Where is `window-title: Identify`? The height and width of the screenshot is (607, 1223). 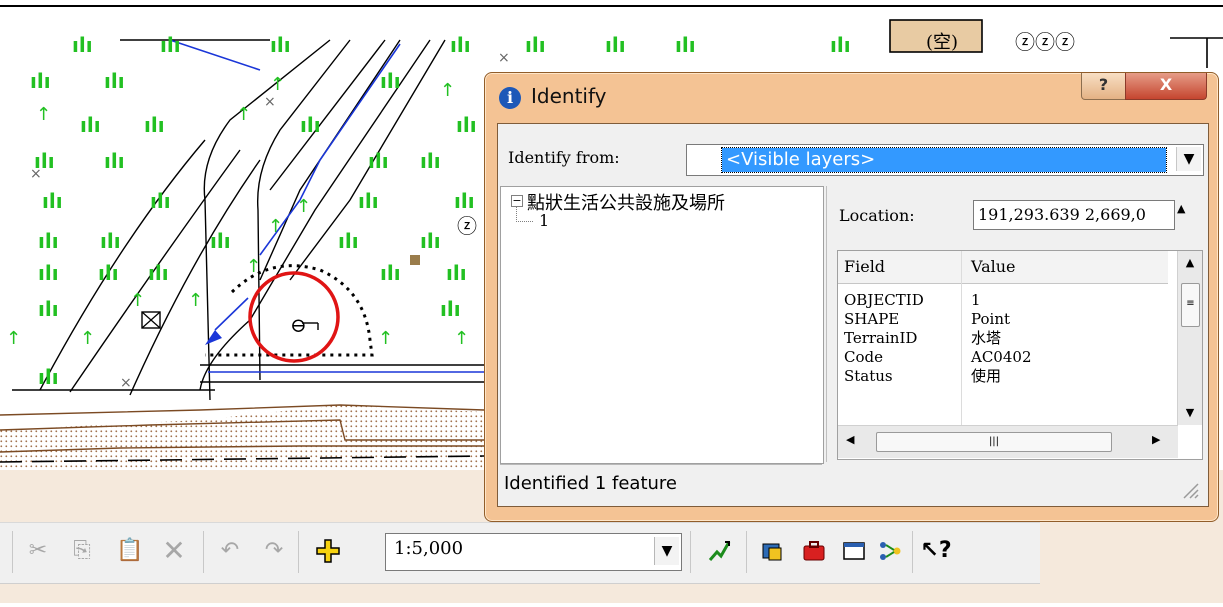 window-title: Identify is located at coordinates (569, 96).